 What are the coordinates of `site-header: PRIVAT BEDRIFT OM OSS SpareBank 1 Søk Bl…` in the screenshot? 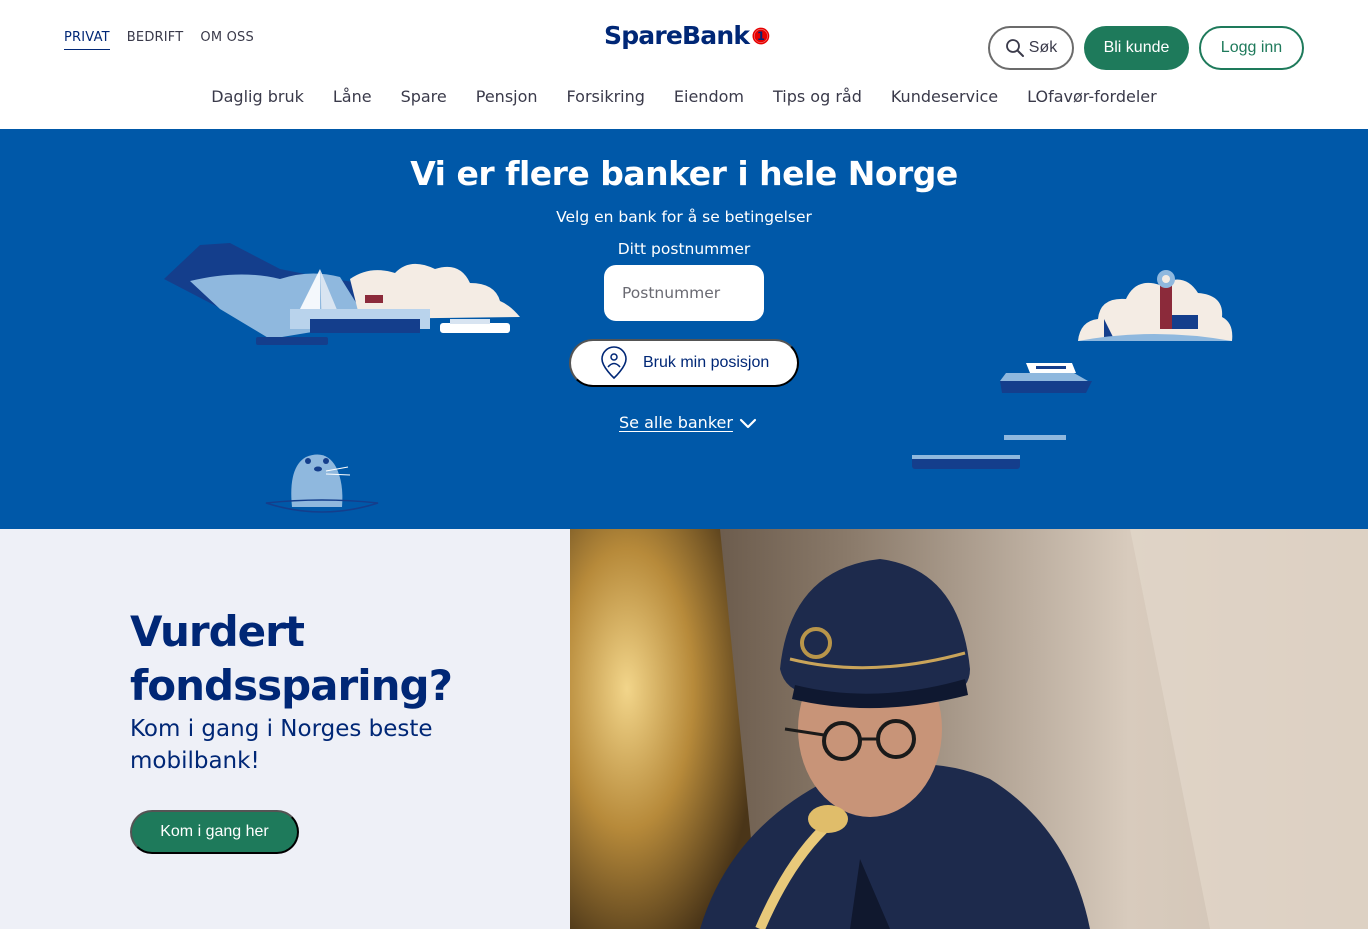 It's located at (684, 64).